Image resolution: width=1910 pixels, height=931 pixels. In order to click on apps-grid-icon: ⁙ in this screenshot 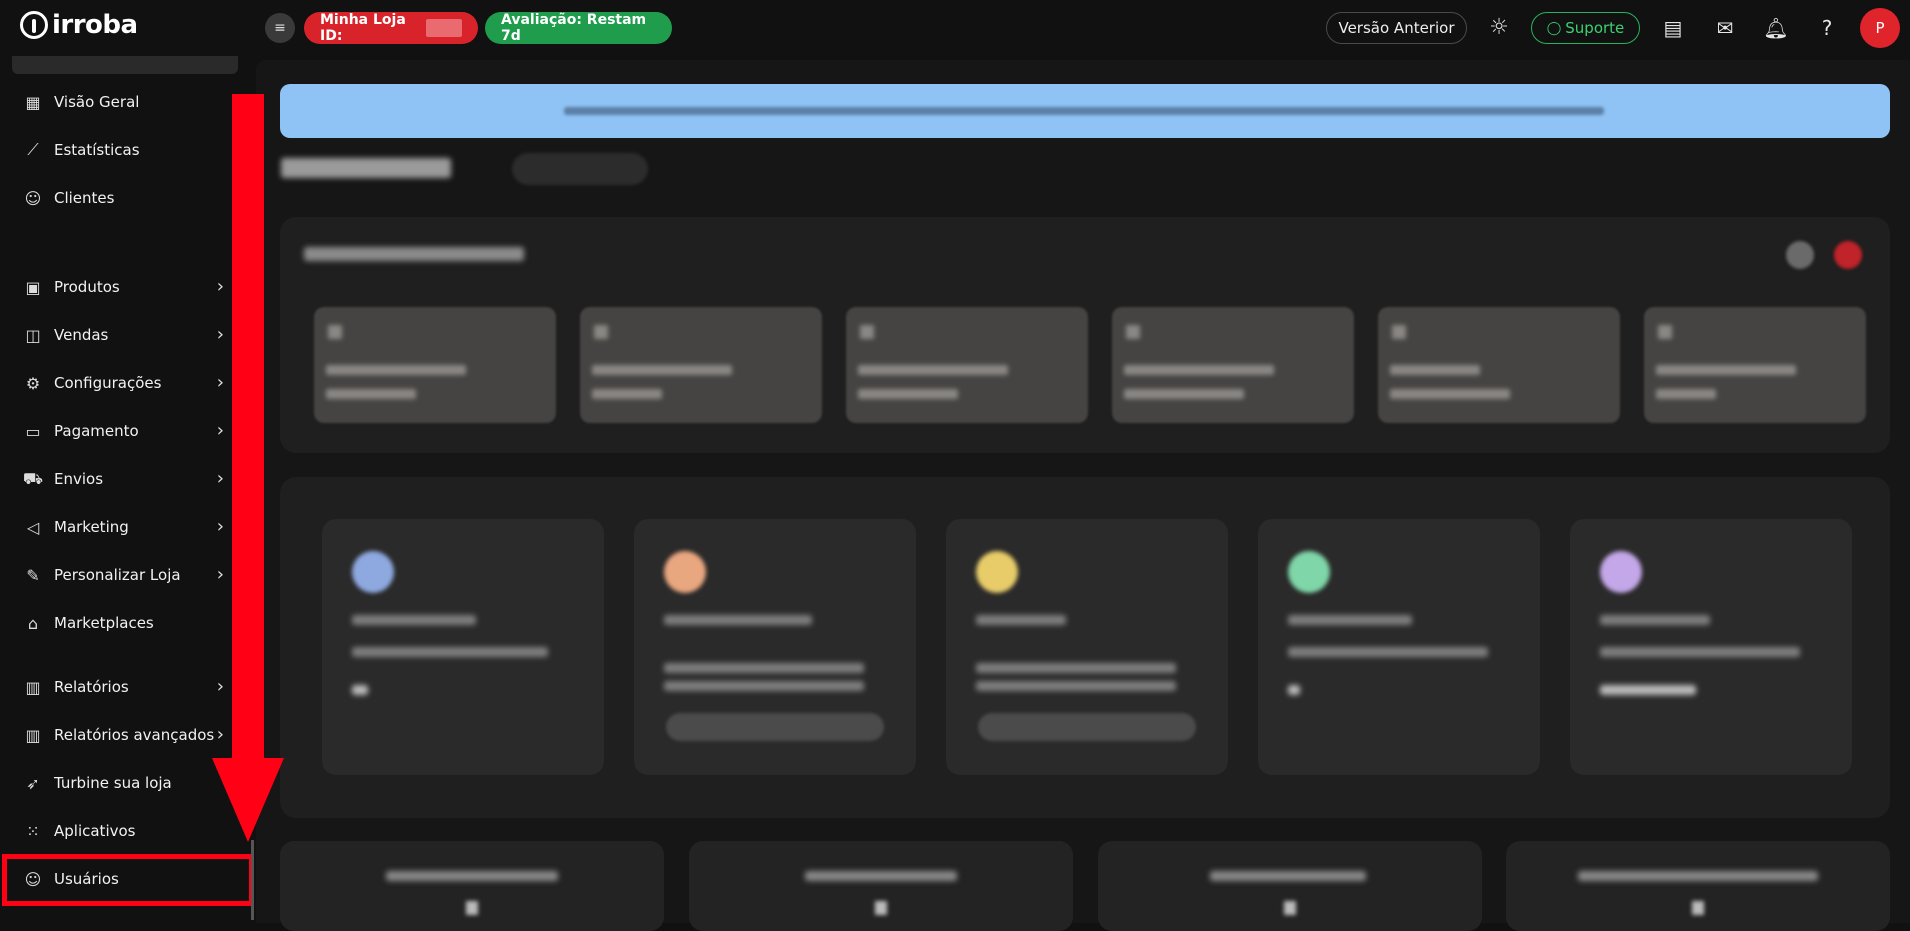, I will do `click(33, 831)`.